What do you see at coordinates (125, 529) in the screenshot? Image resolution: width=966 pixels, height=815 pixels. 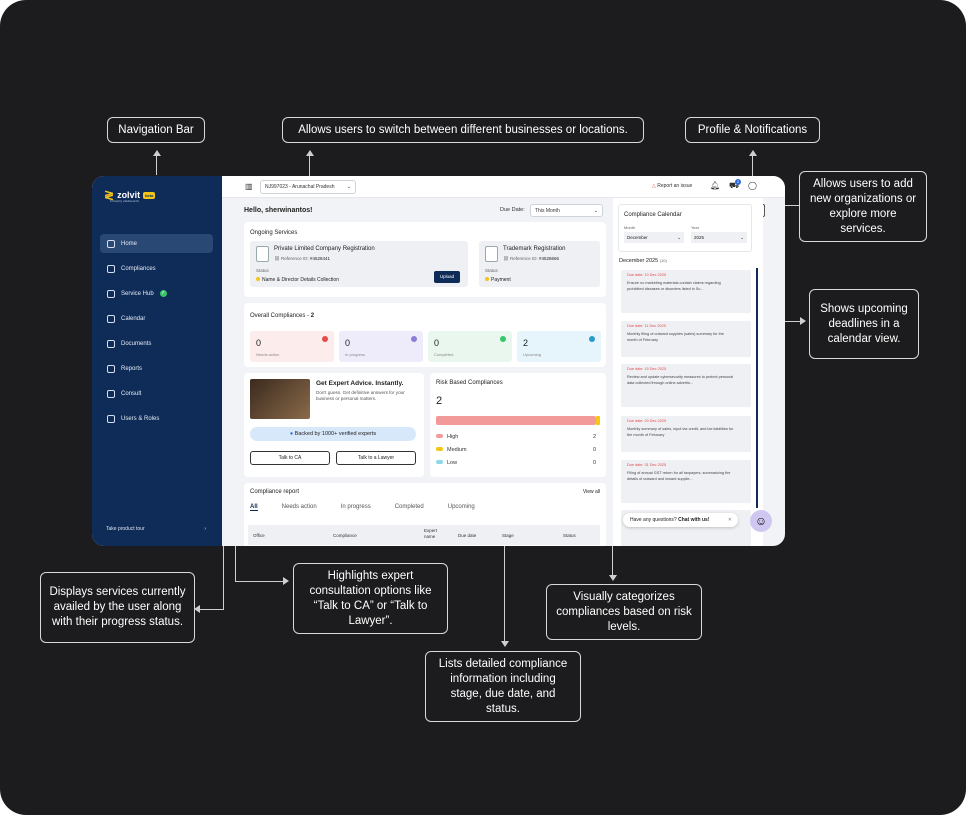 I see `product-tour-label: Take product tour` at bounding box center [125, 529].